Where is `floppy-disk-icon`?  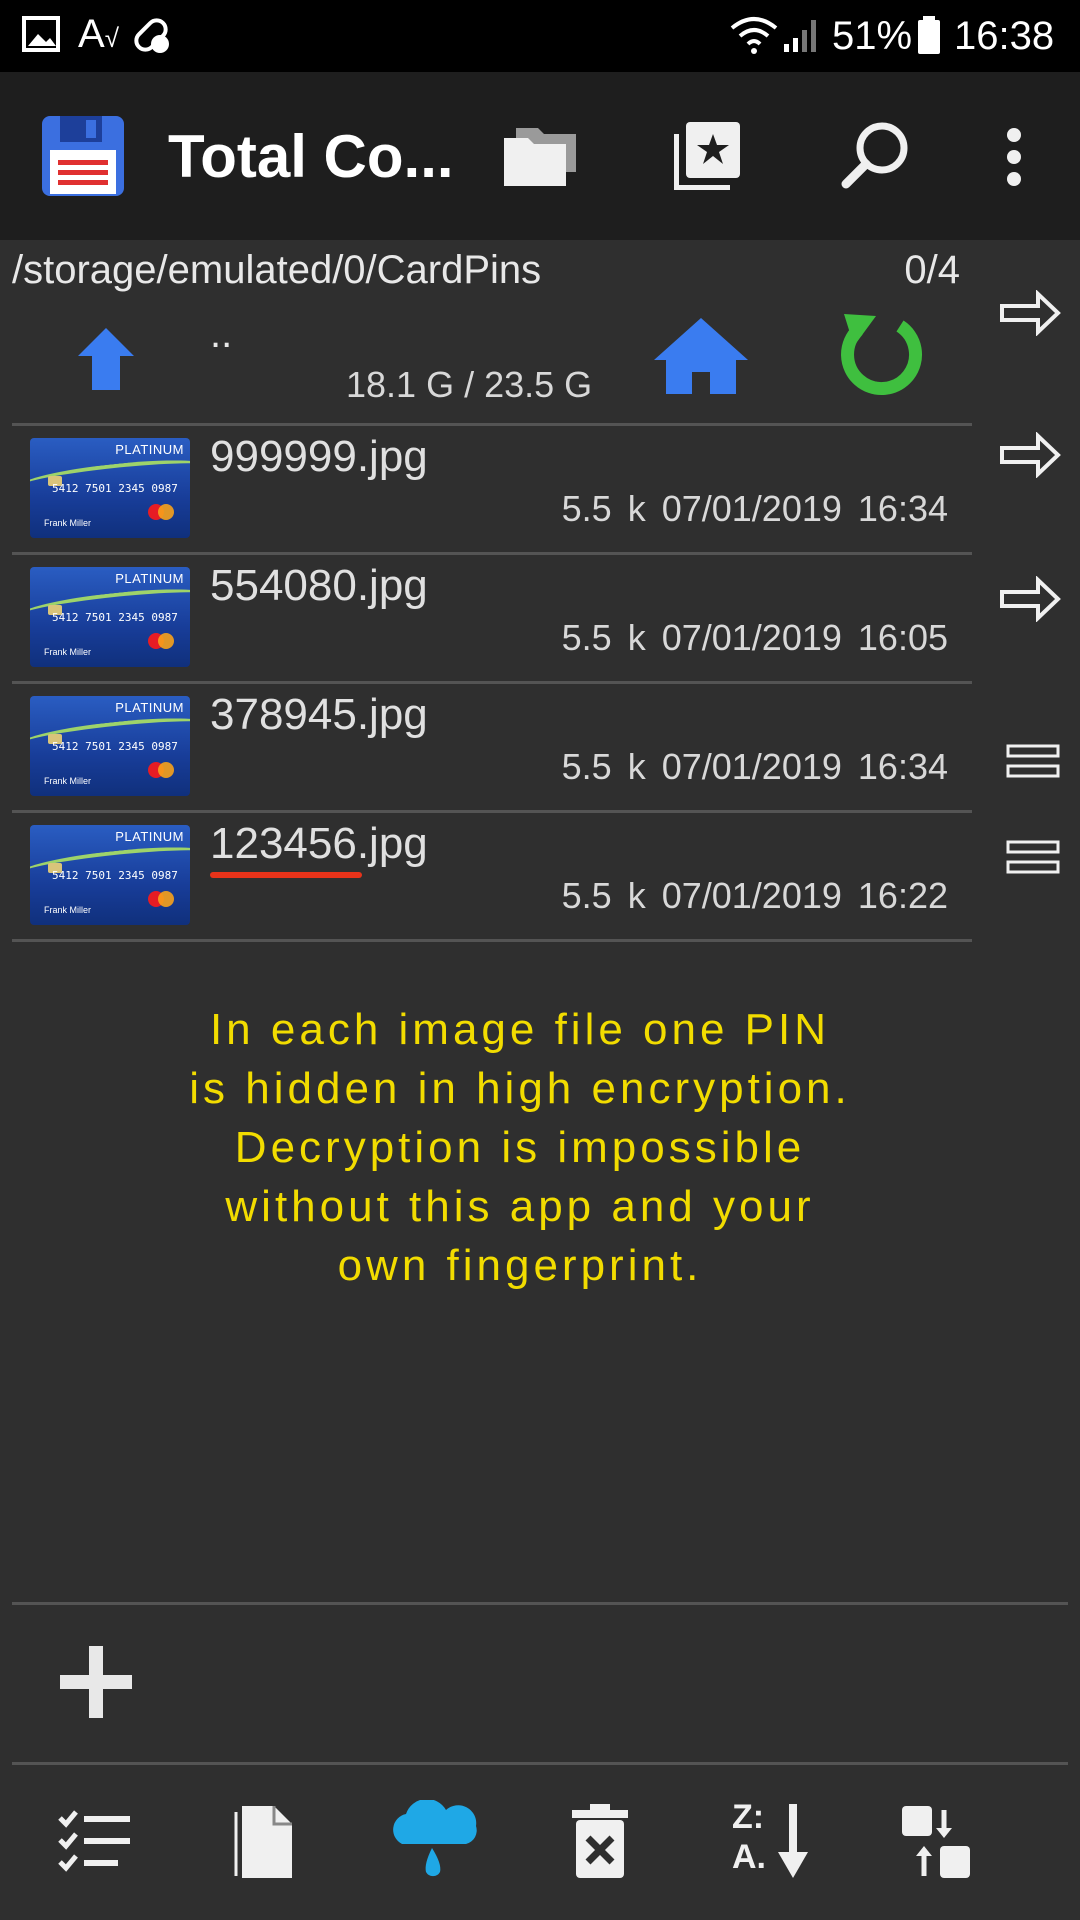
floppy-disk-icon is located at coordinates (83, 156).